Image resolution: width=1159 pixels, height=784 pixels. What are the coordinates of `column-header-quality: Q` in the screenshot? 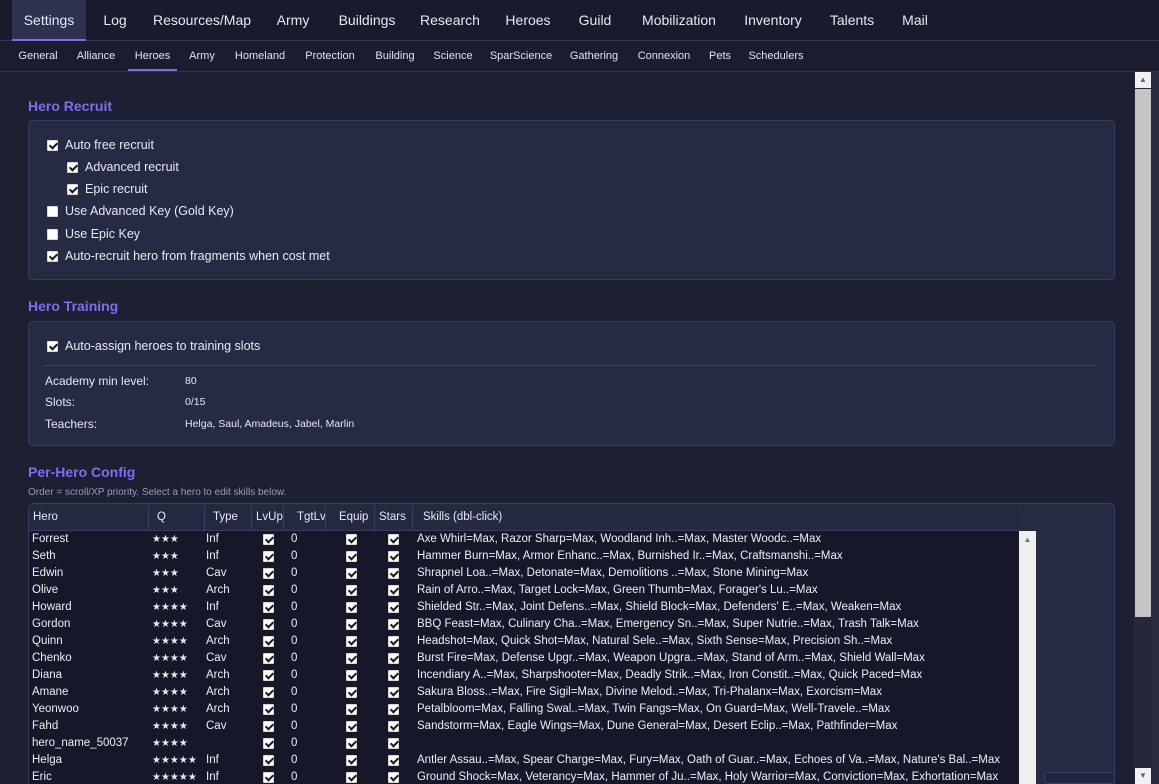 It's located at (177, 517).